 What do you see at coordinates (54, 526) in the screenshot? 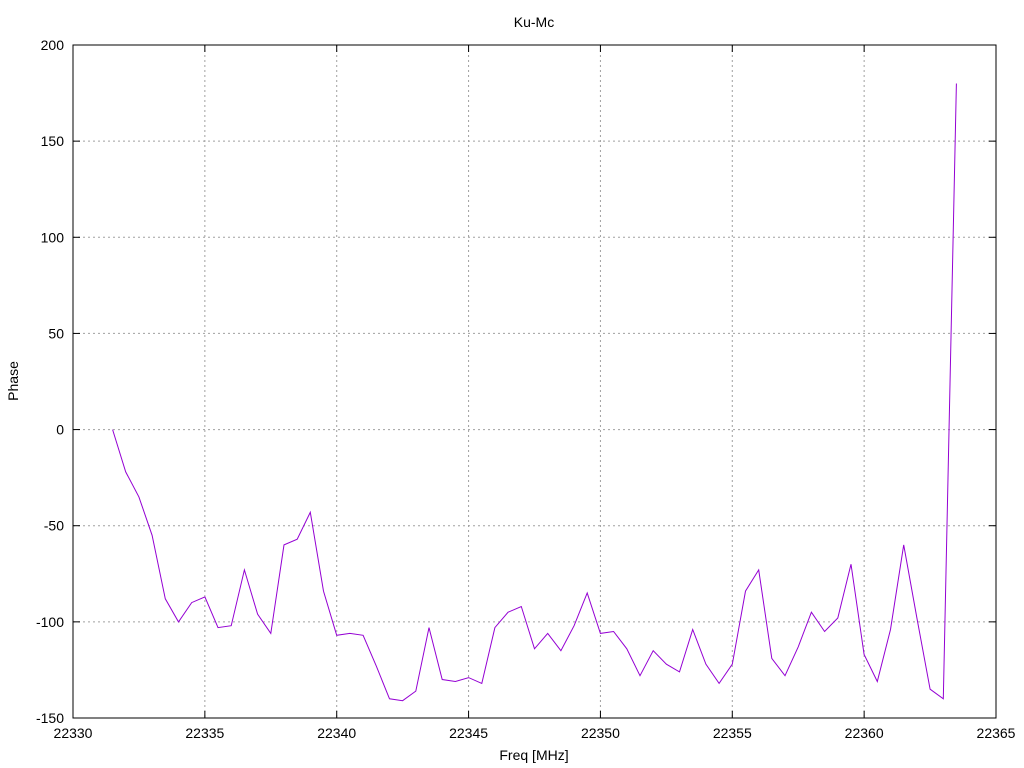
I see `y-tick-label: -50` at bounding box center [54, 526].